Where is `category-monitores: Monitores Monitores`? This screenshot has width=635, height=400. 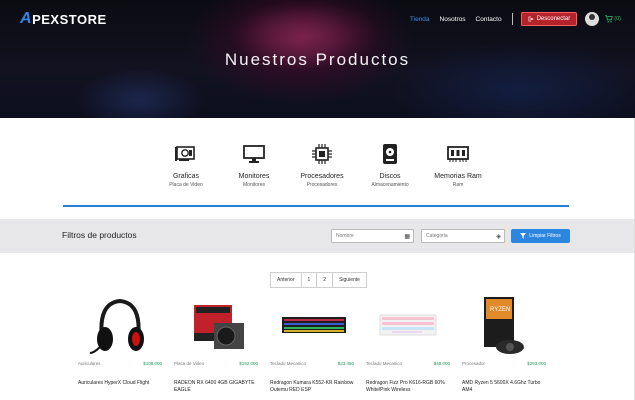
category-monitores: Monitores Monitores is located at coordinates (254, 165).